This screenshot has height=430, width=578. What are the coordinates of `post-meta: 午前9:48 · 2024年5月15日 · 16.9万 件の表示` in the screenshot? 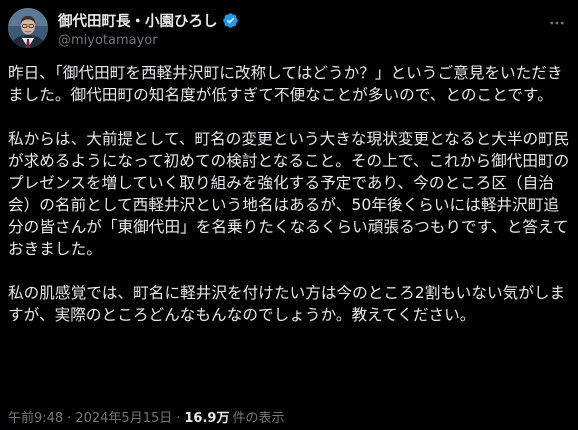 It's located at (146, 416).